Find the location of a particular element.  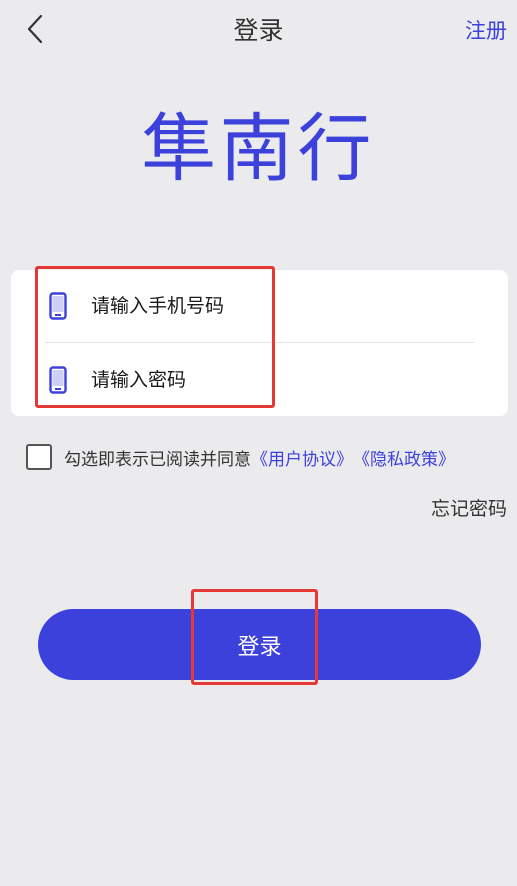

agreement-text: 勾选即表示已阅读并同意 is located at coordinates (157, 459).